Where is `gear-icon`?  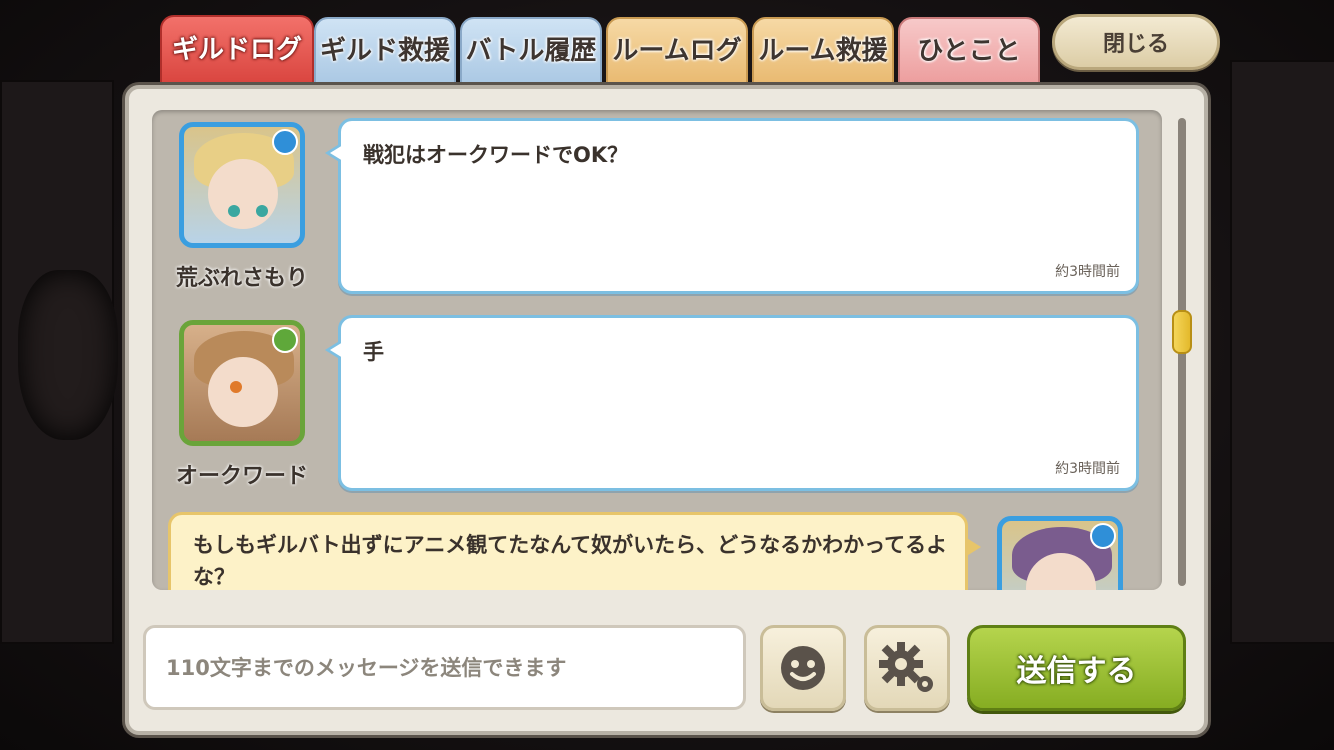 gear-icon is located at coordinates (906, 667).